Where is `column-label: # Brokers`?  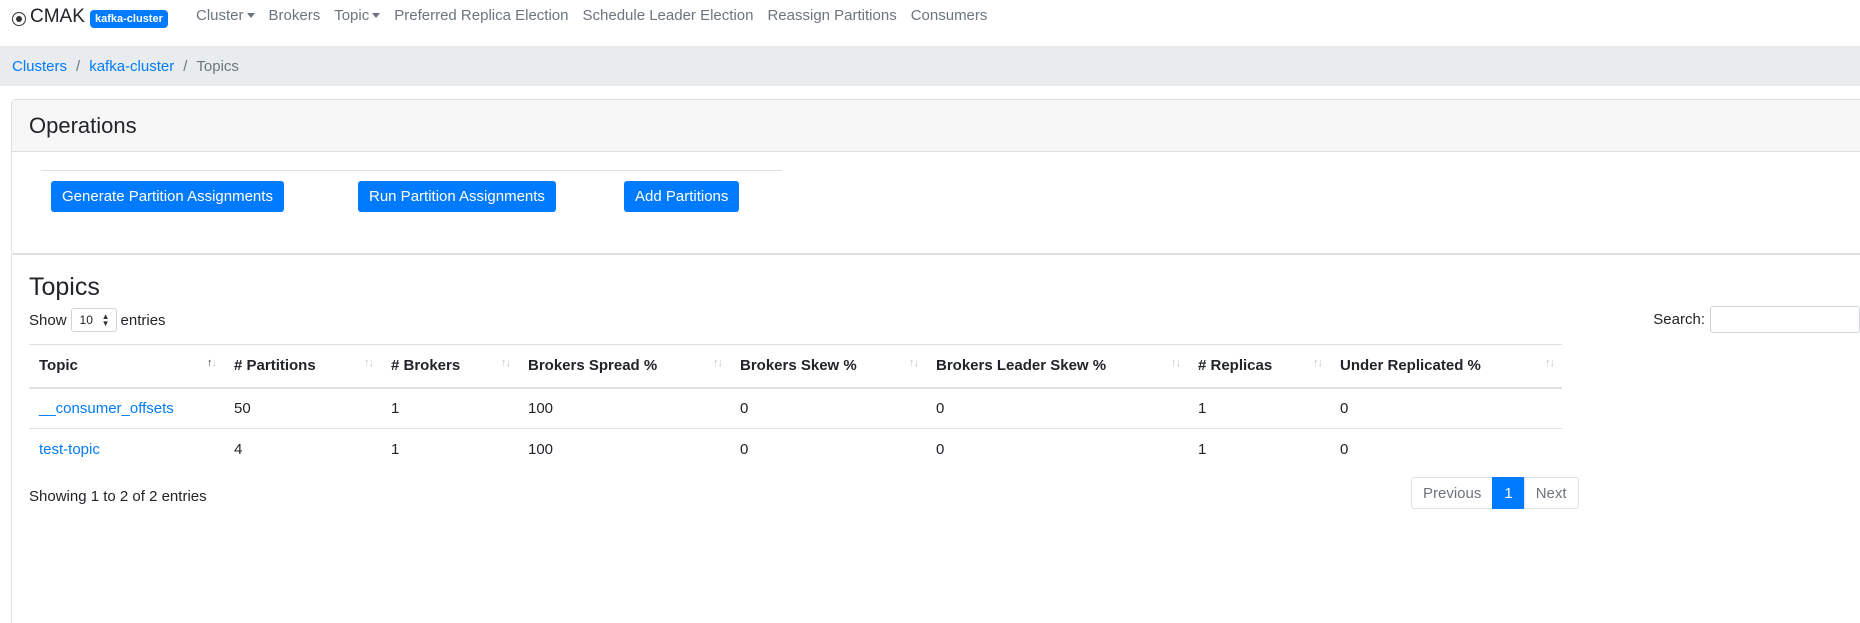 column-label: # Brokers is located at coordinates (426, 366).